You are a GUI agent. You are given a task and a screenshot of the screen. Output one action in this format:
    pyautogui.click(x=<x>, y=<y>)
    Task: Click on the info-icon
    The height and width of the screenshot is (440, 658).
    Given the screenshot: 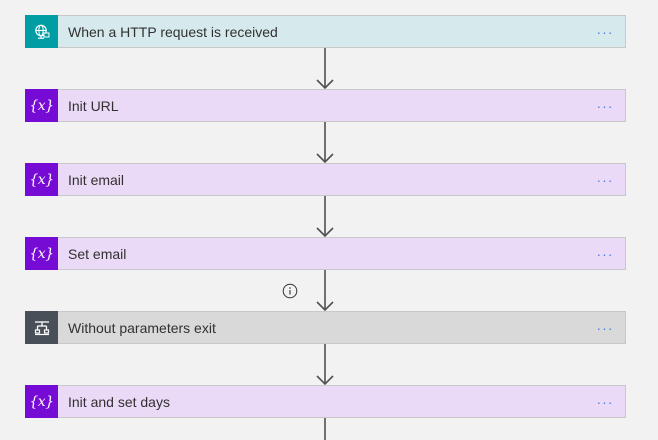 What is the action you would take?
    pyautogui.click(x=290, y=291)
    